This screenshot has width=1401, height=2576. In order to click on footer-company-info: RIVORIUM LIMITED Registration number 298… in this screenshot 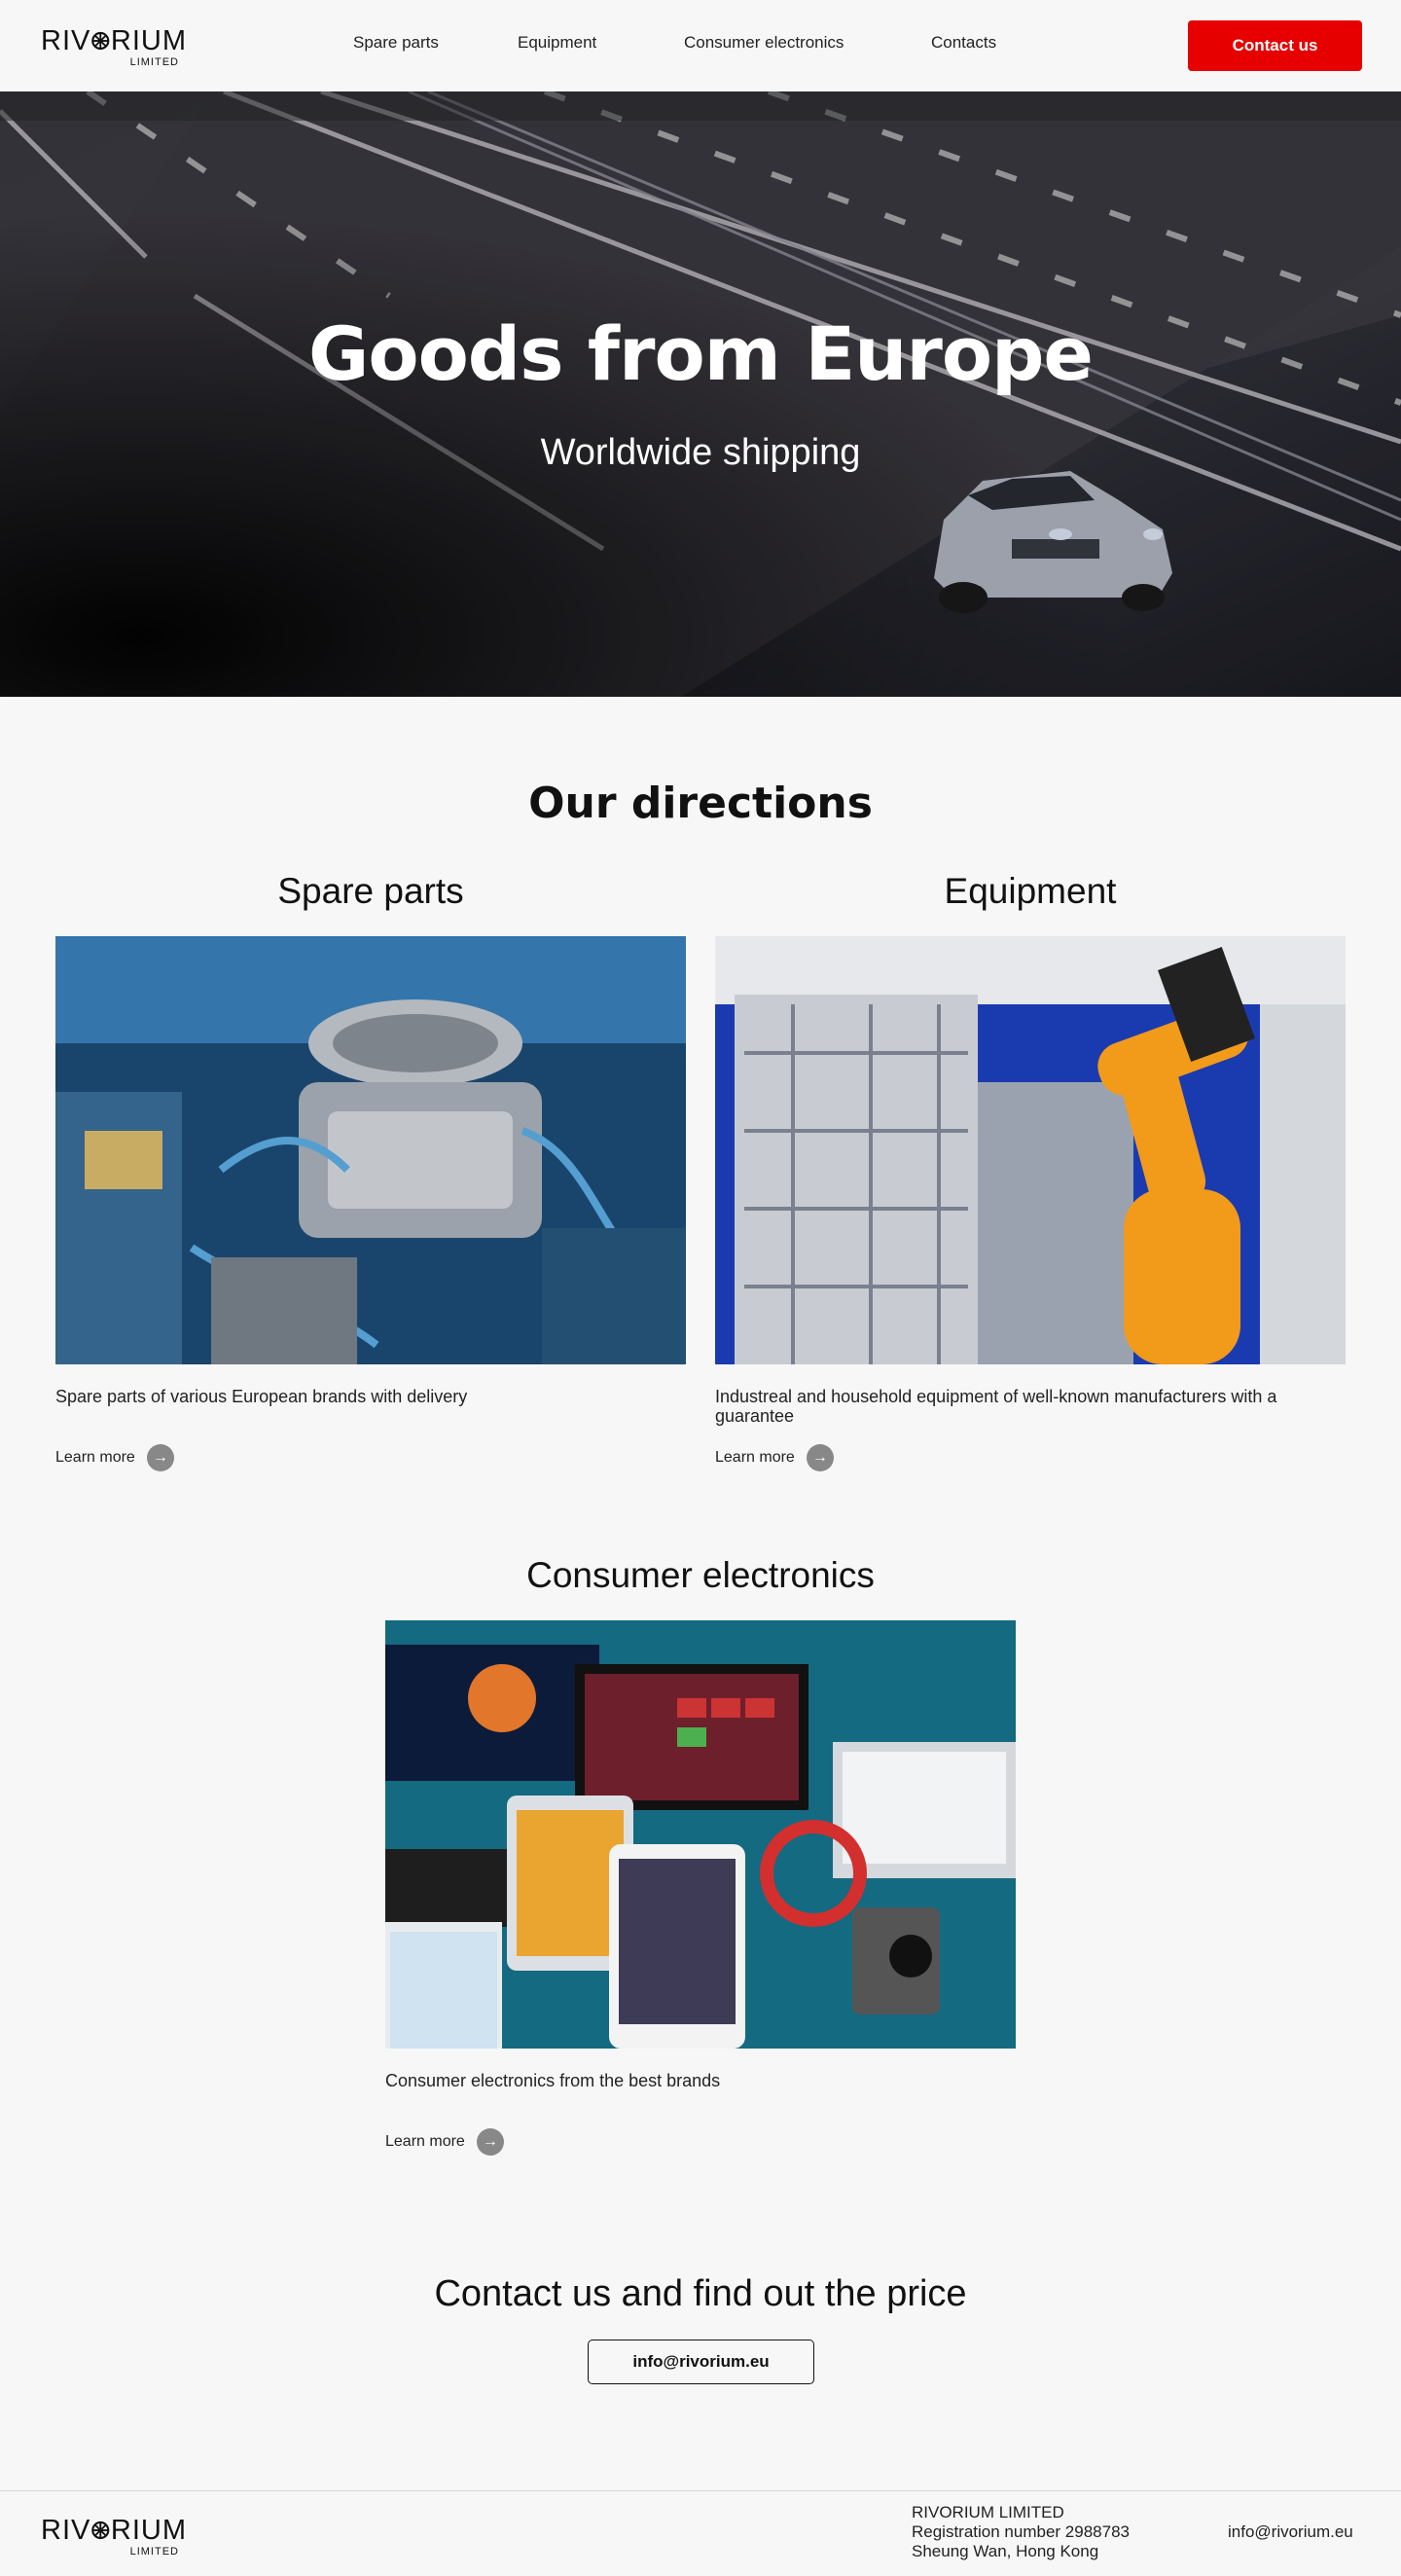, I will do `click(1021, 2532)`.